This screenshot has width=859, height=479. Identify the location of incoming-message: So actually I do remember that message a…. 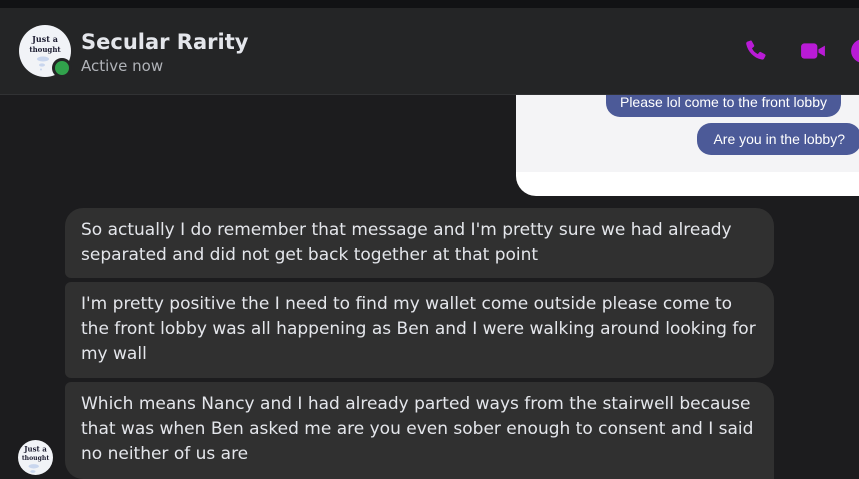
(419, 243).